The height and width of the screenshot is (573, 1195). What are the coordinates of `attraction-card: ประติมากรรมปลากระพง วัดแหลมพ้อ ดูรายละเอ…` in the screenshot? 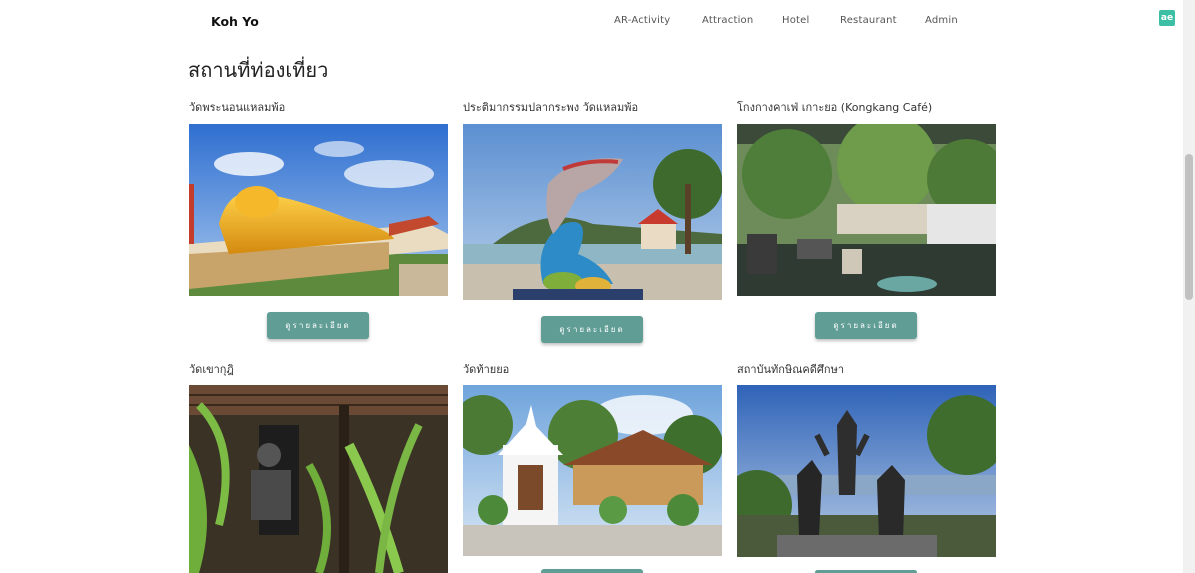 It's located at (593, 220).